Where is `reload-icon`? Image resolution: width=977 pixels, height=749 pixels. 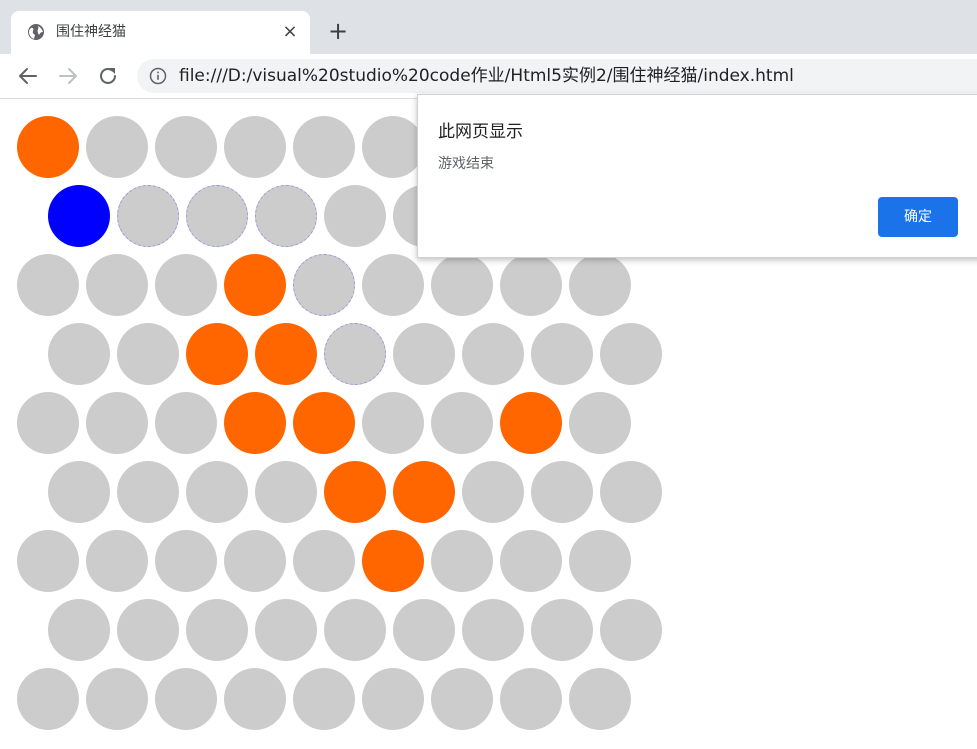
reload-icon is located at coordinates (108, 76).